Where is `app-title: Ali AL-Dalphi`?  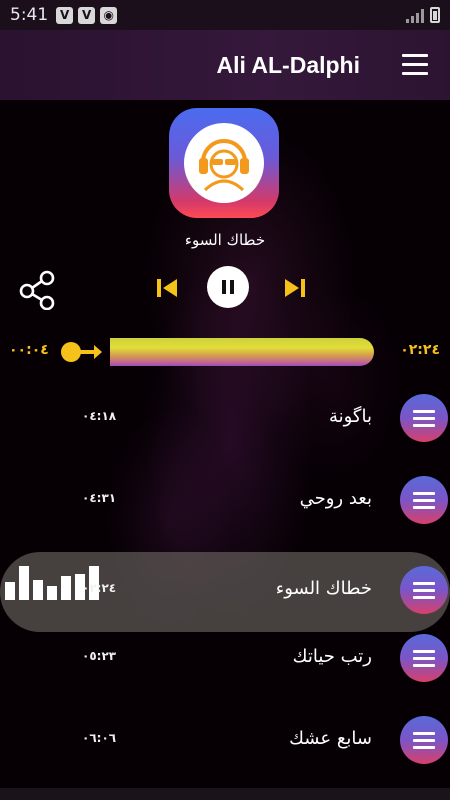
app-title: Ali AL-Dalphi is located at coordinates (288, 65).